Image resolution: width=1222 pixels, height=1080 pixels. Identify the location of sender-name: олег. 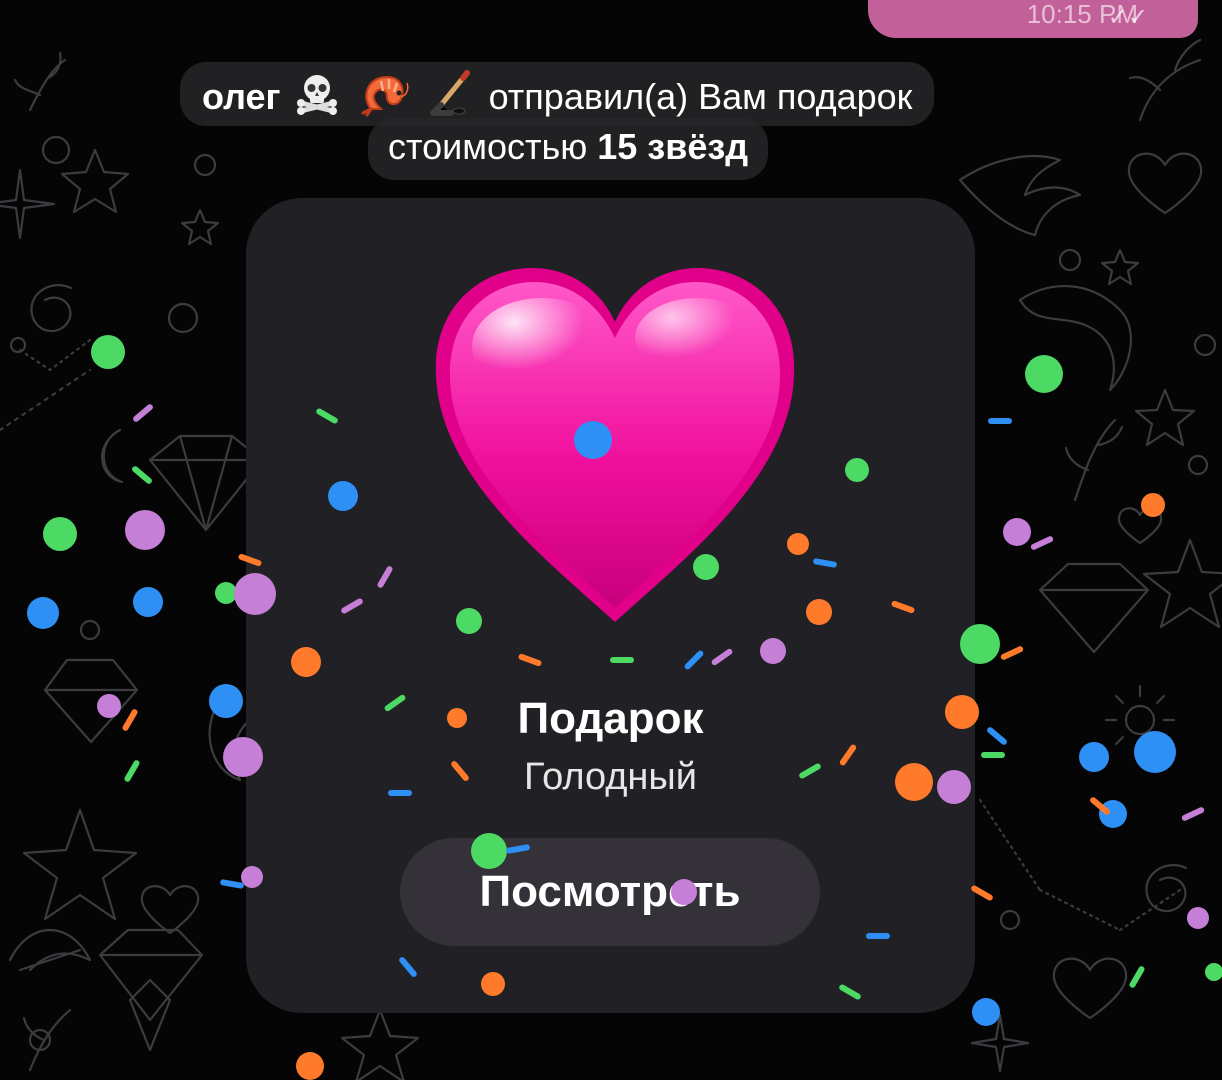
(241, 96).